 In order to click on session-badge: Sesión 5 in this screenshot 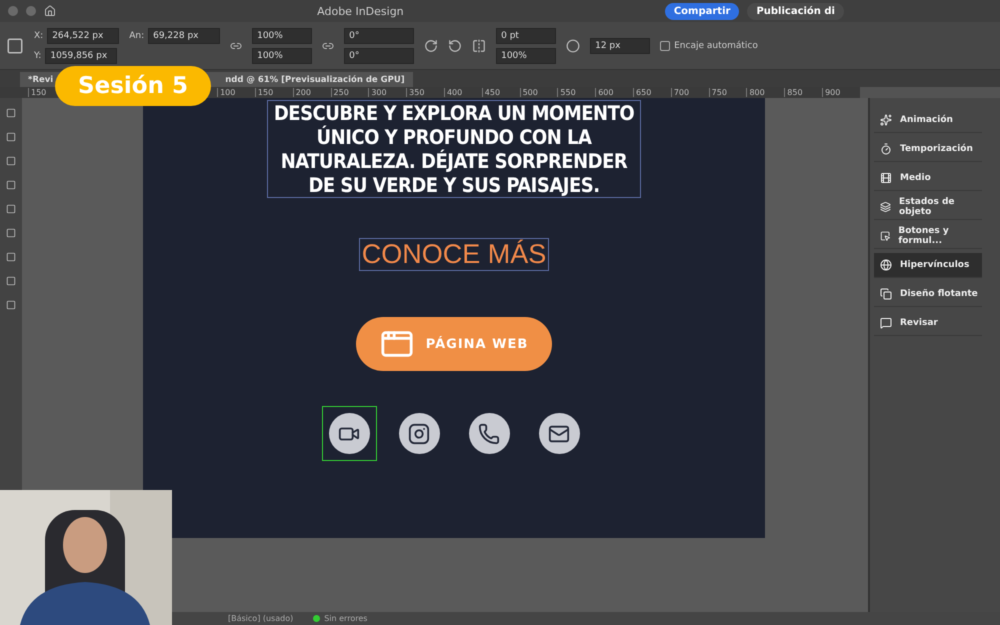, I will do `click(133, 86)`.